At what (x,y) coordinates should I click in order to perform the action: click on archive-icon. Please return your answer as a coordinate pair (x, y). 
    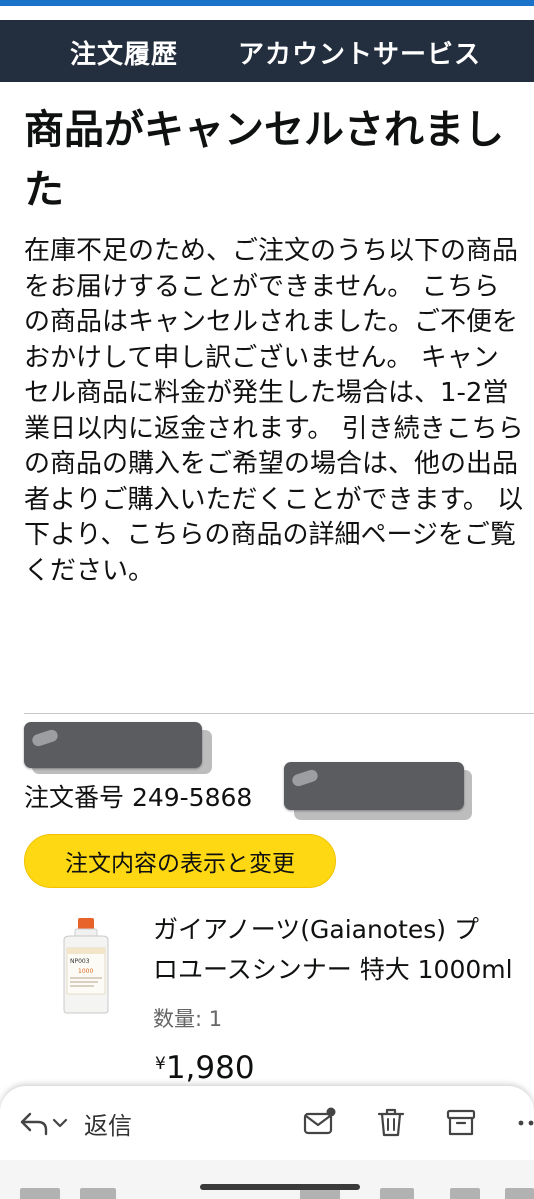
    Looking at the image, I should click on (461, 1122).